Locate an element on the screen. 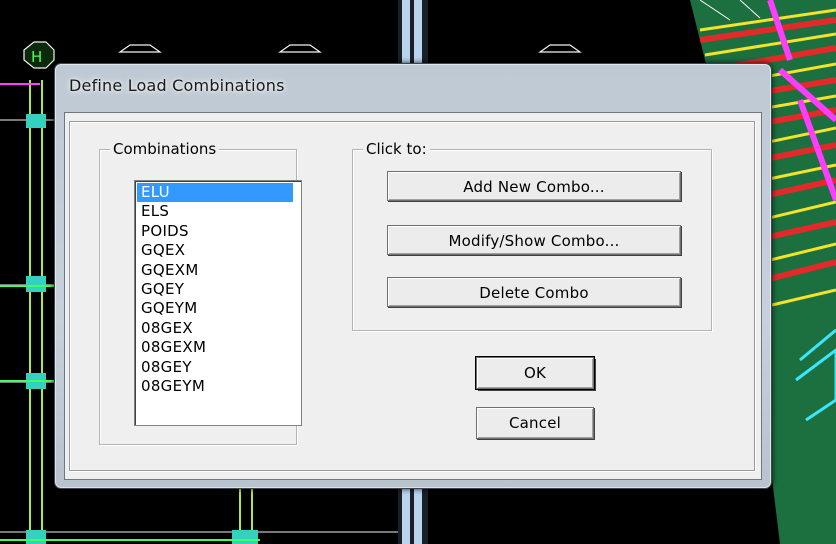 Image resolution: width=836 pixels, height=544 pixels. combination-item: 08GEY is located at coordinates (215, 367).